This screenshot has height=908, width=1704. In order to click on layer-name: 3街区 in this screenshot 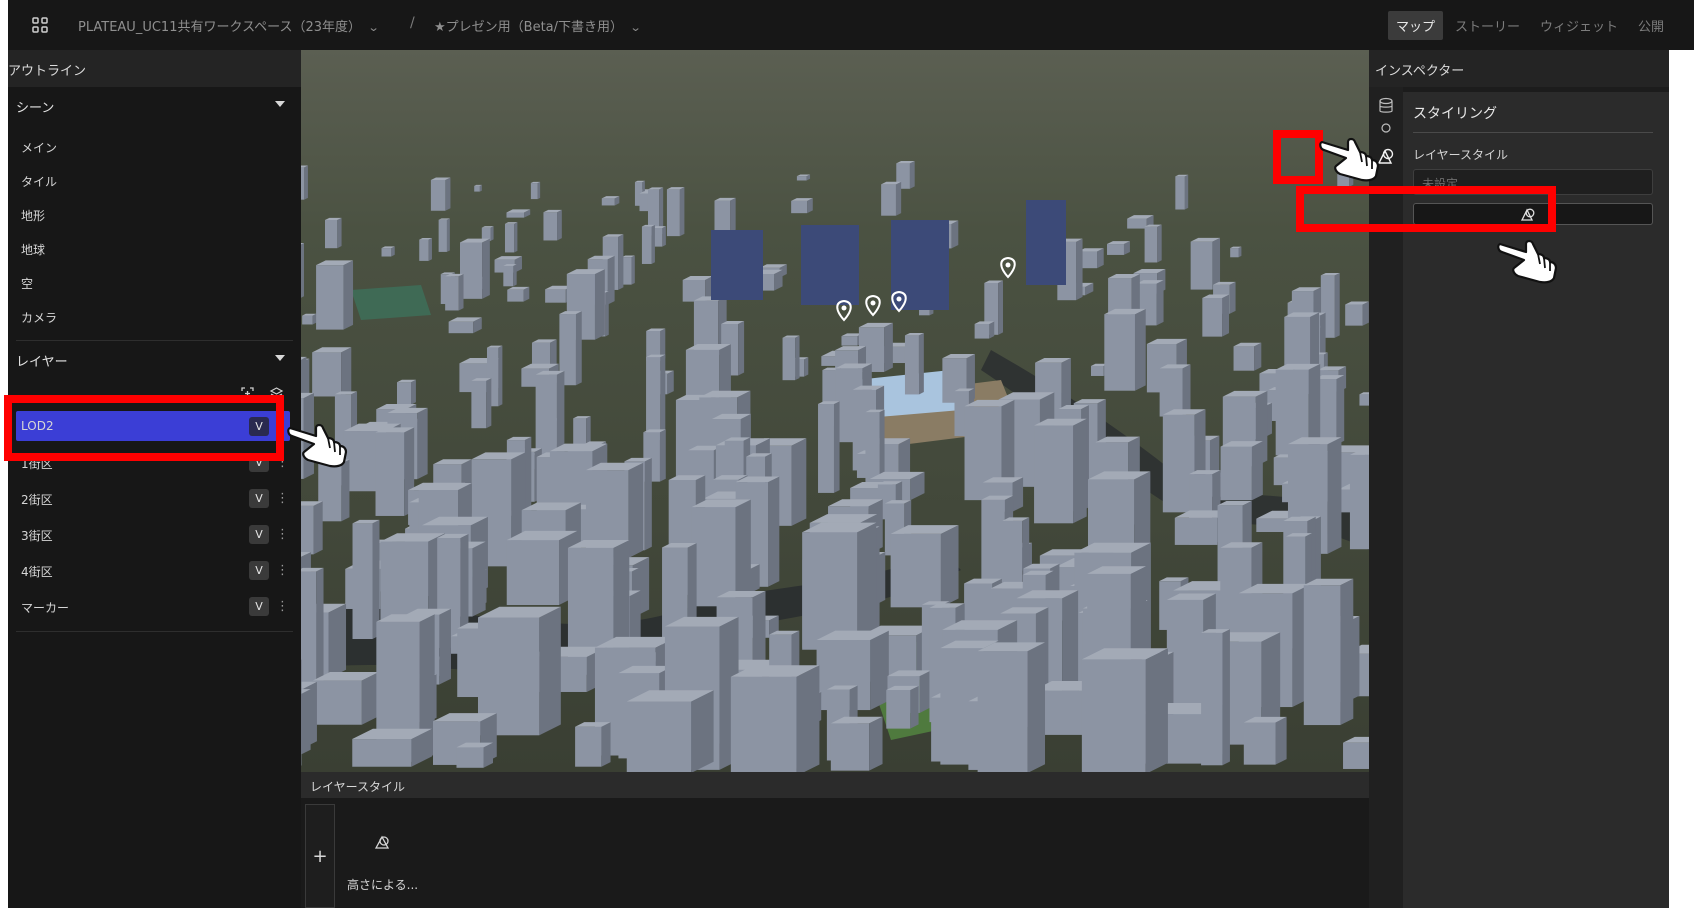, I will do `click(37, 536)`.